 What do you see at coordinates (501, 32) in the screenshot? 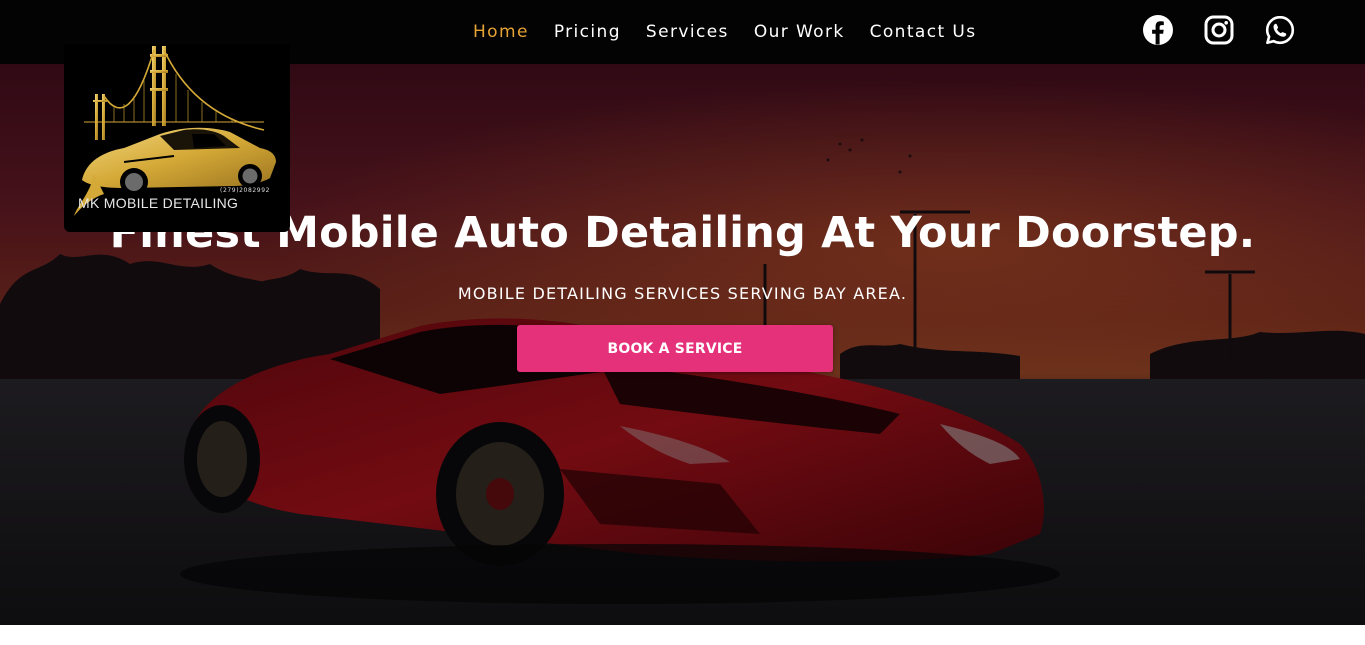
I see `nav-home-link: Home` at bounding box center [501, 32].